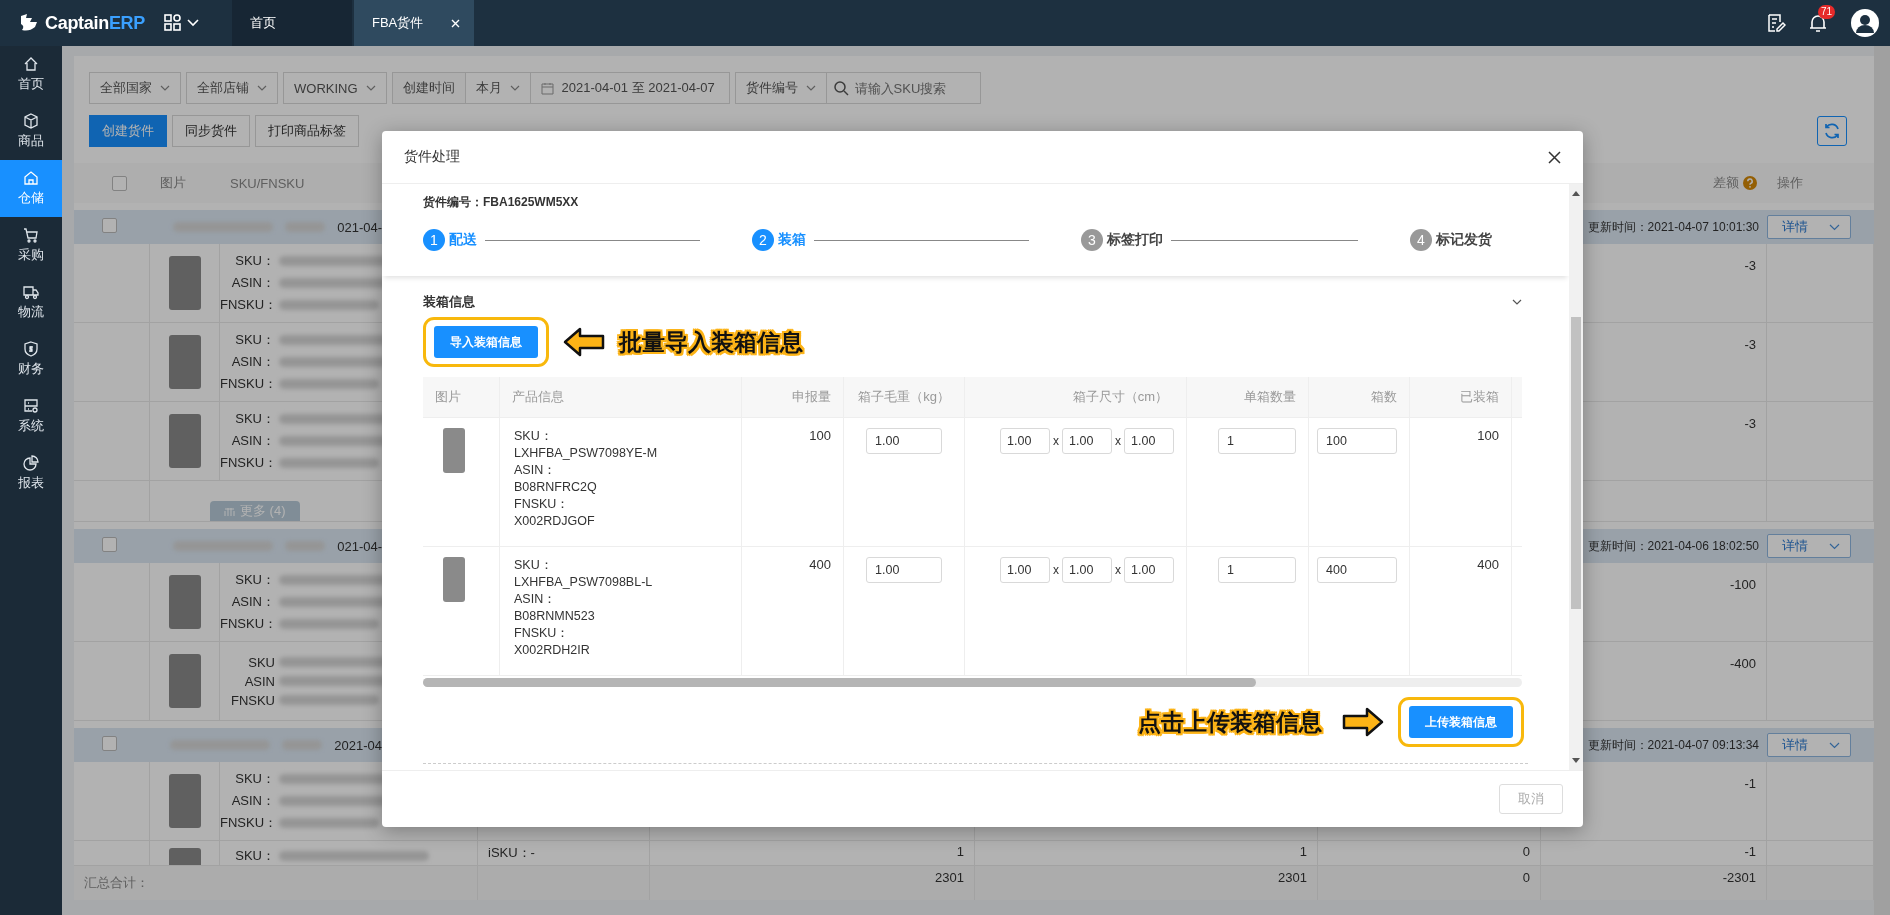 The height and width of the screenshot is (915, 1890). Describe the element at coordinates (31, 245) in the screenshot. I see `sidebar-item: 采购` at that location.